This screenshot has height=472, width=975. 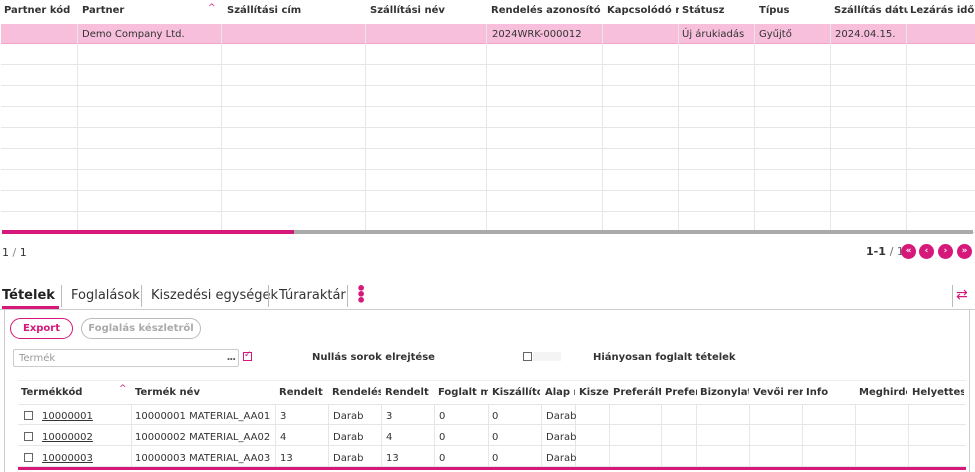 What do you see at coordinates (664, 357) in the screenshot?
I see `hianyosan-foglalt-label: Hiányosan foglalt tételek` at bounding box center [664, 357].